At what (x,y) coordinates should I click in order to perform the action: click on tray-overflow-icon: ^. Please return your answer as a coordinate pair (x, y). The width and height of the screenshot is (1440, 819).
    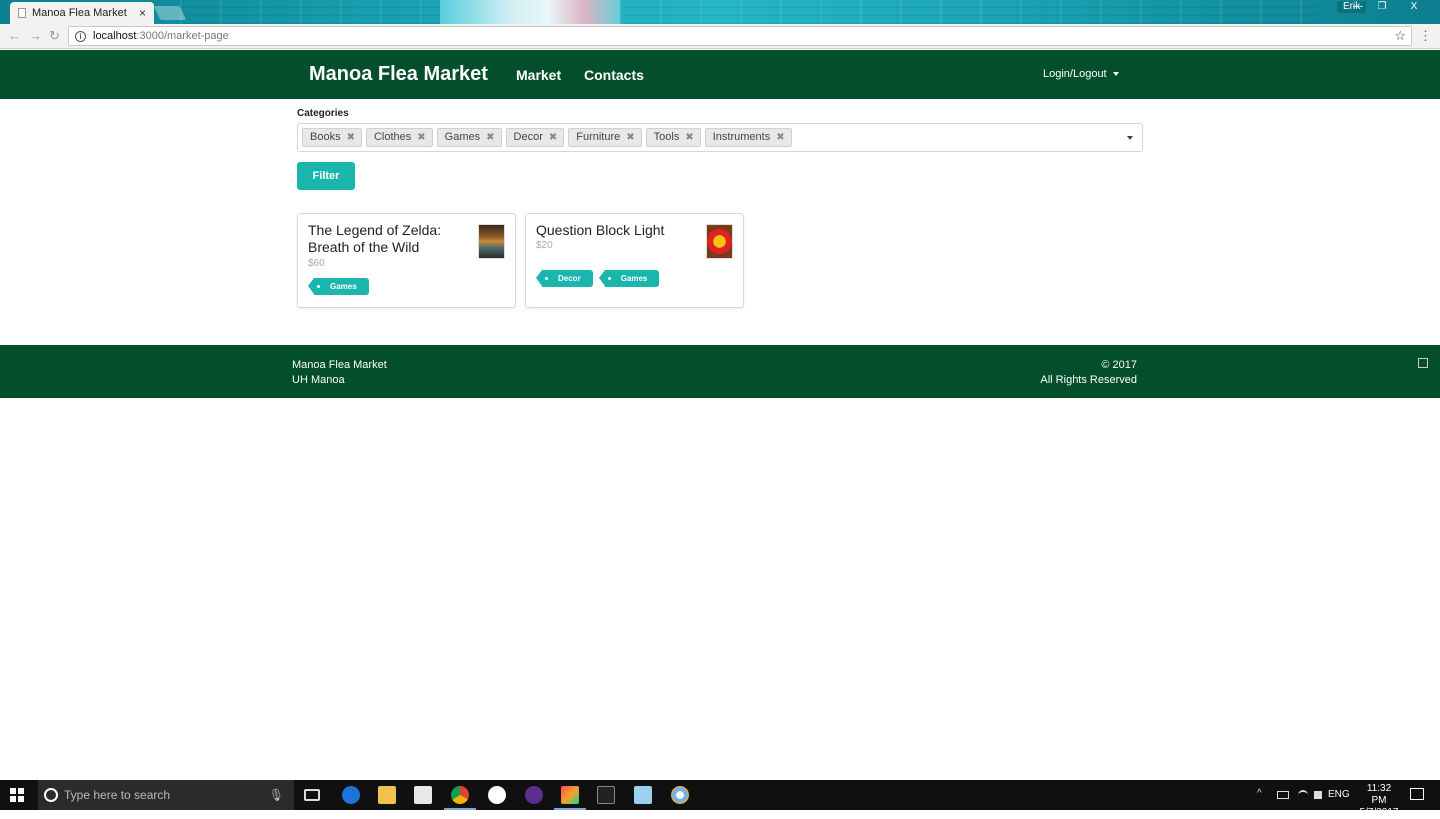
    Looking at the image, I should click on (1259, 793).